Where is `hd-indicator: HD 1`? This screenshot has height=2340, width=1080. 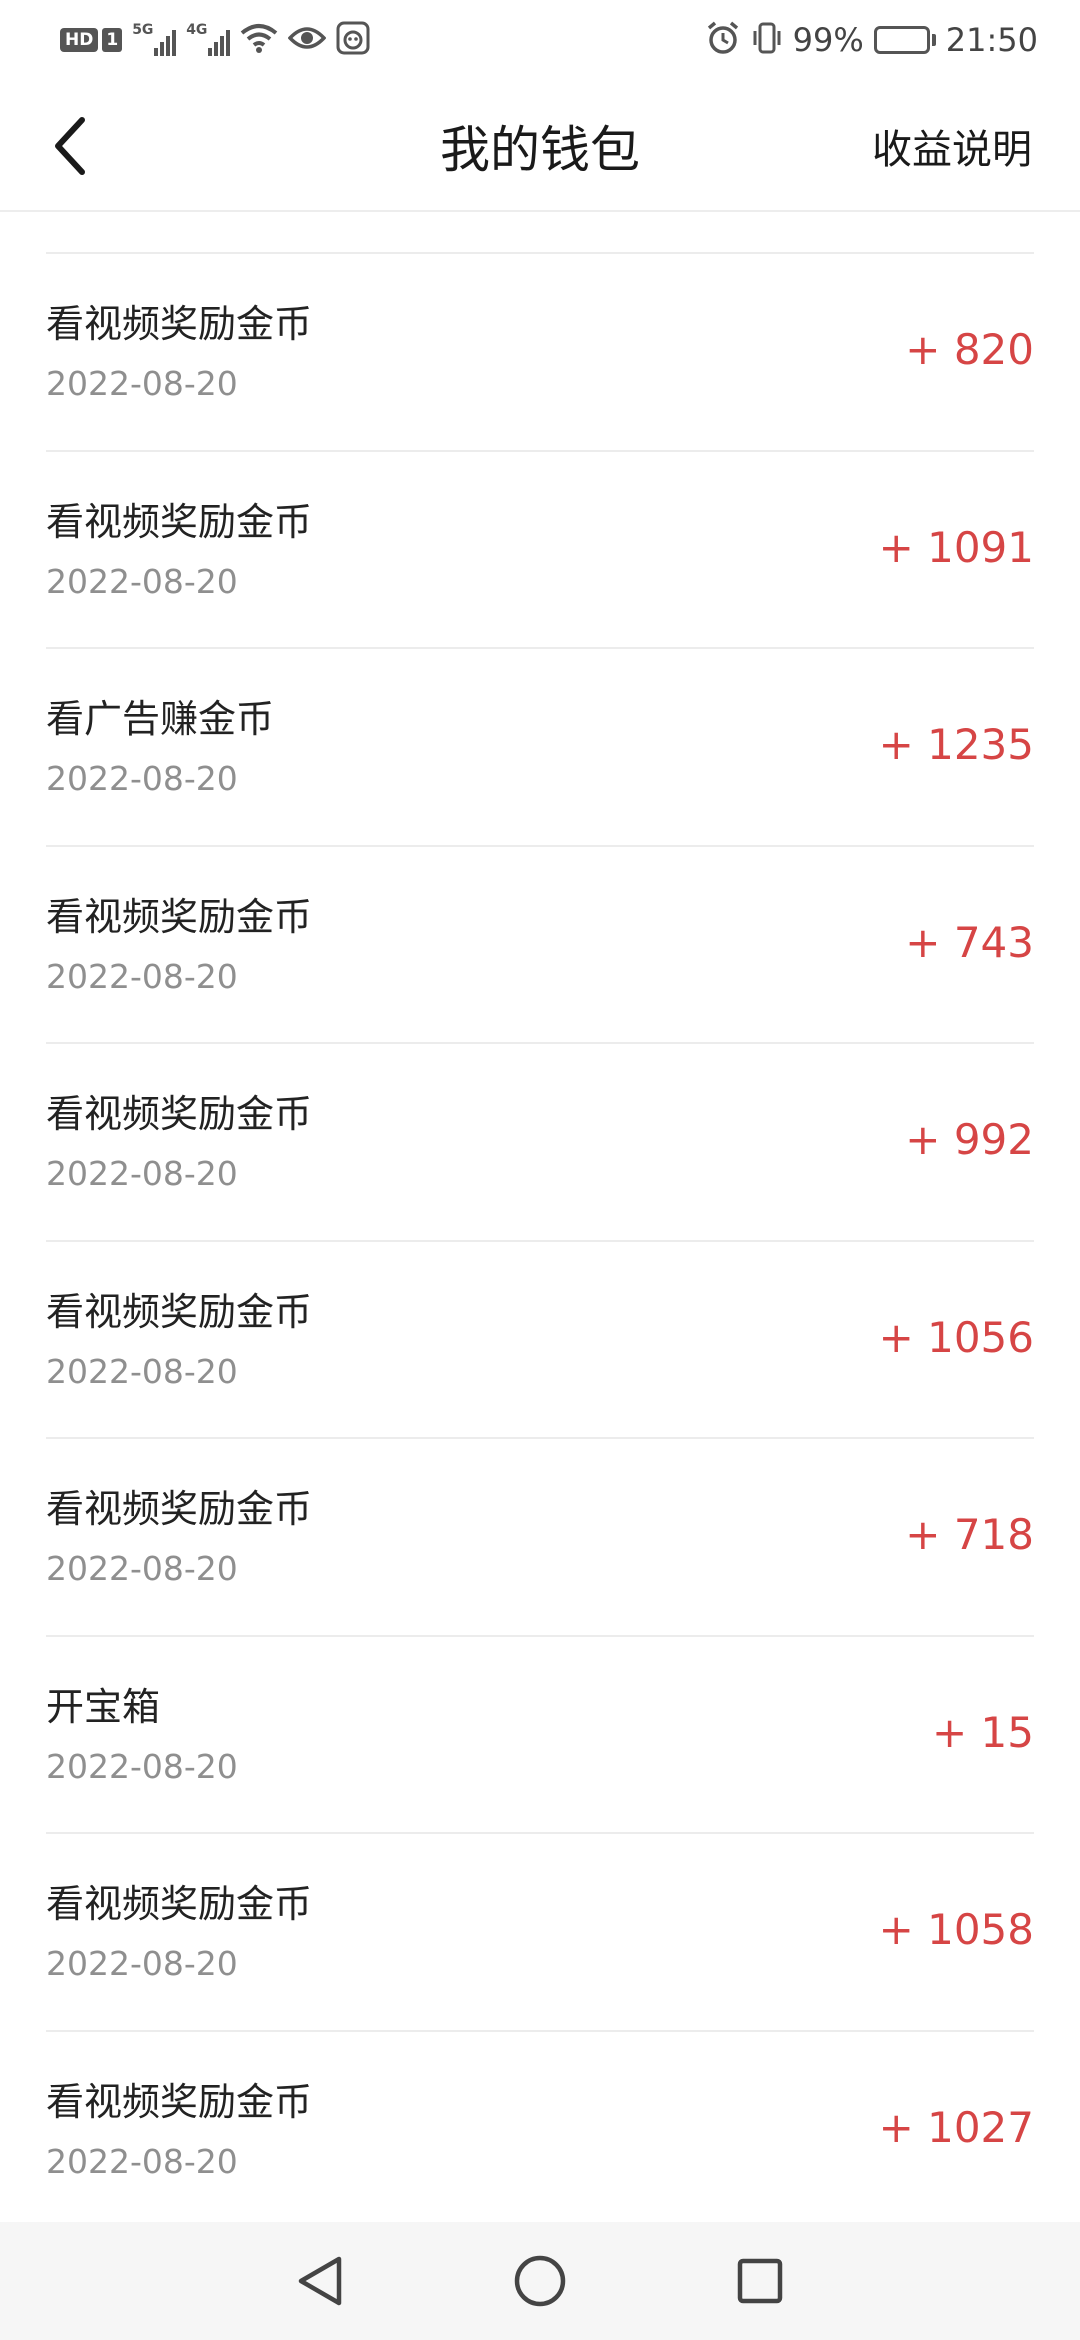
hd-indicator: HD 1 is located at coordinates (91, 40).